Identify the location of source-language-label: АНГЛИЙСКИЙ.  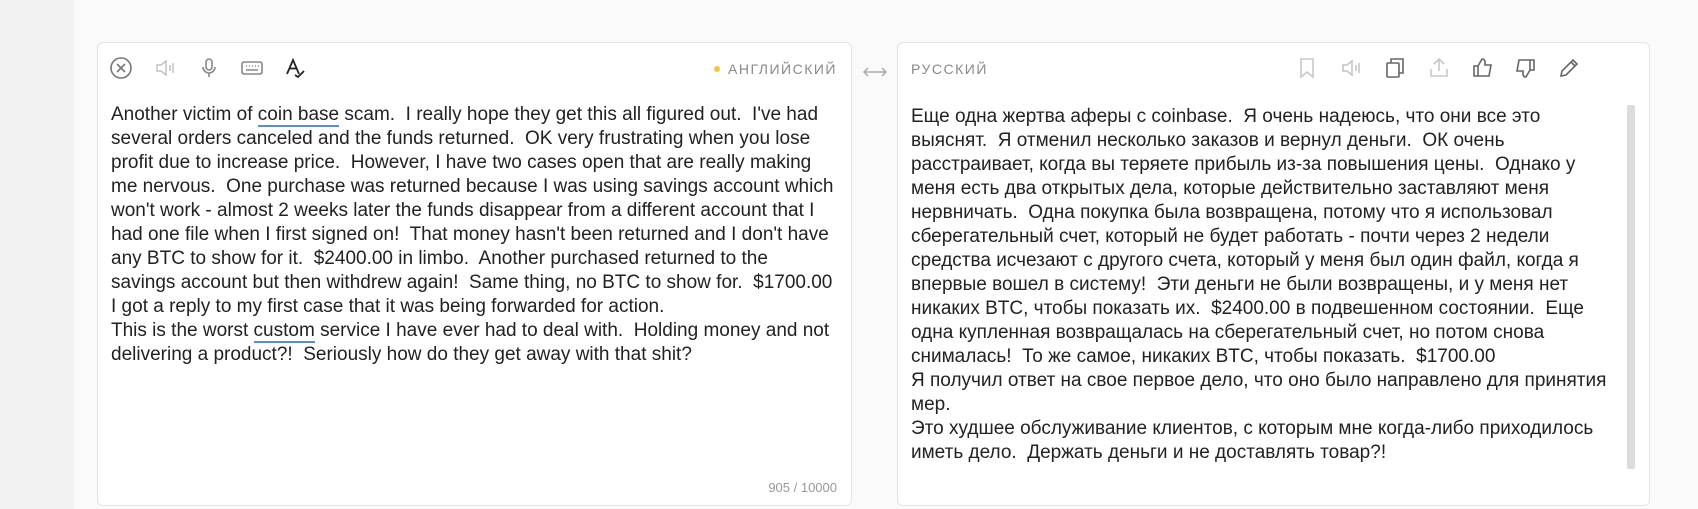
(782, 69).